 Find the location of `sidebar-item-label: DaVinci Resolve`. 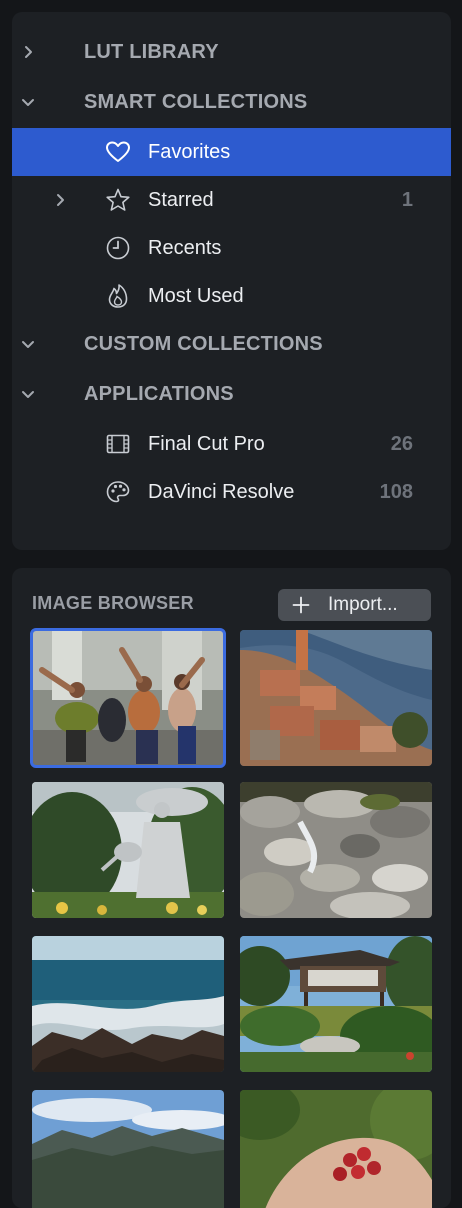

sidebar-item-label: DaVinci Resolve is located at coordinates (221, 491).